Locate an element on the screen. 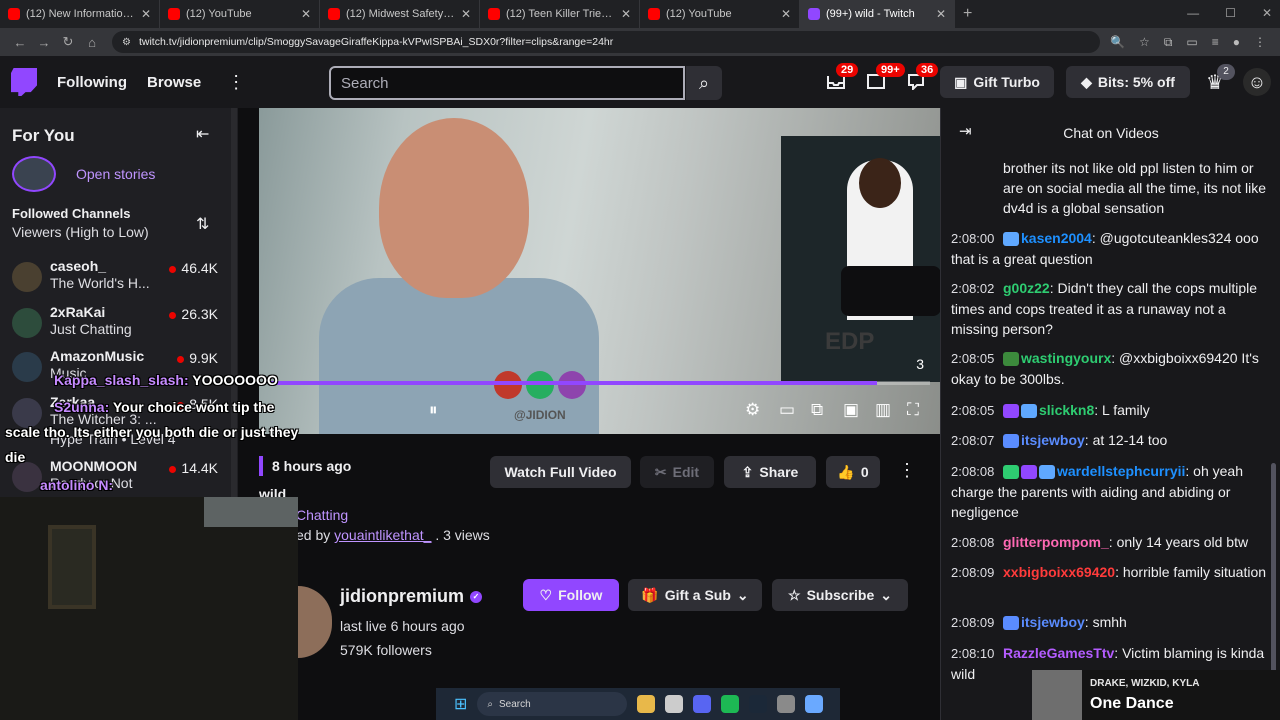  channel-name: jidionpremium is located at coordinates (402, 596).